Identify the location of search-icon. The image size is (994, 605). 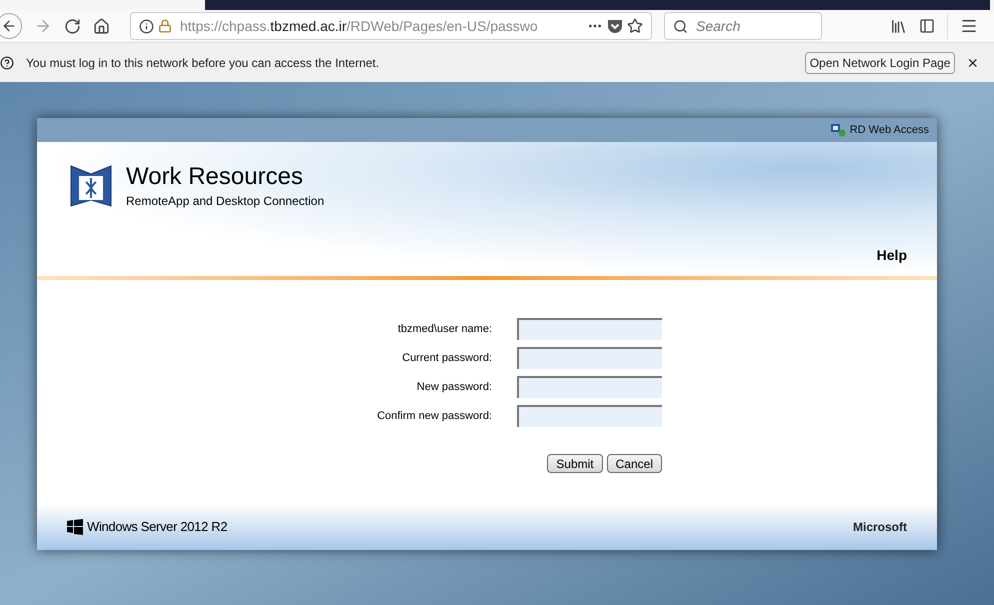
(680, 26).